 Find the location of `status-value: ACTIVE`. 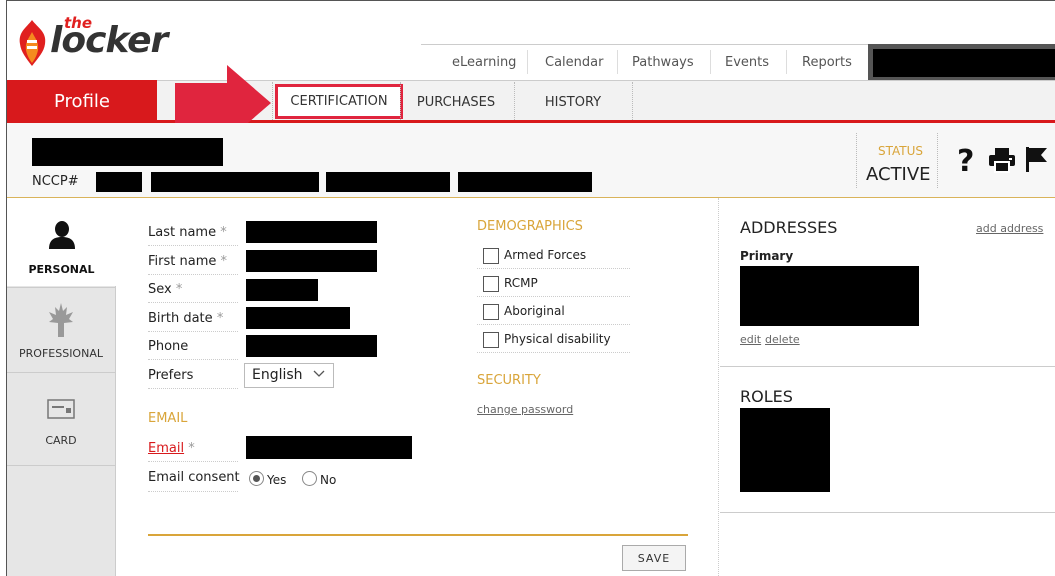

status-value: ACTIVE is located at coordinates (898, 174).